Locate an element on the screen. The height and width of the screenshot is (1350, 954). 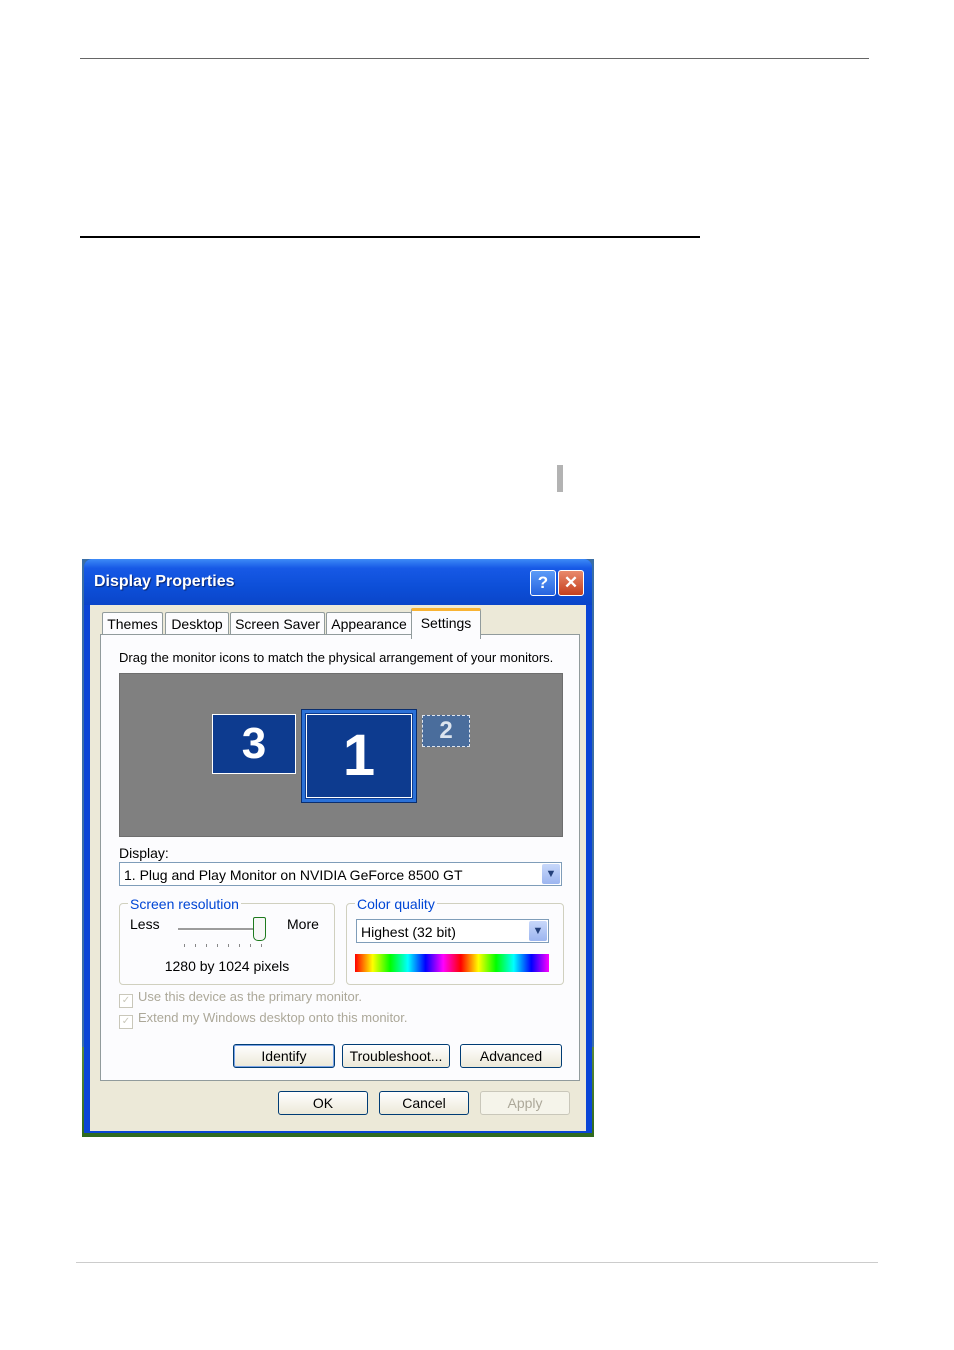
tab-appearance: Appearance is located at coordinates (369, 623).